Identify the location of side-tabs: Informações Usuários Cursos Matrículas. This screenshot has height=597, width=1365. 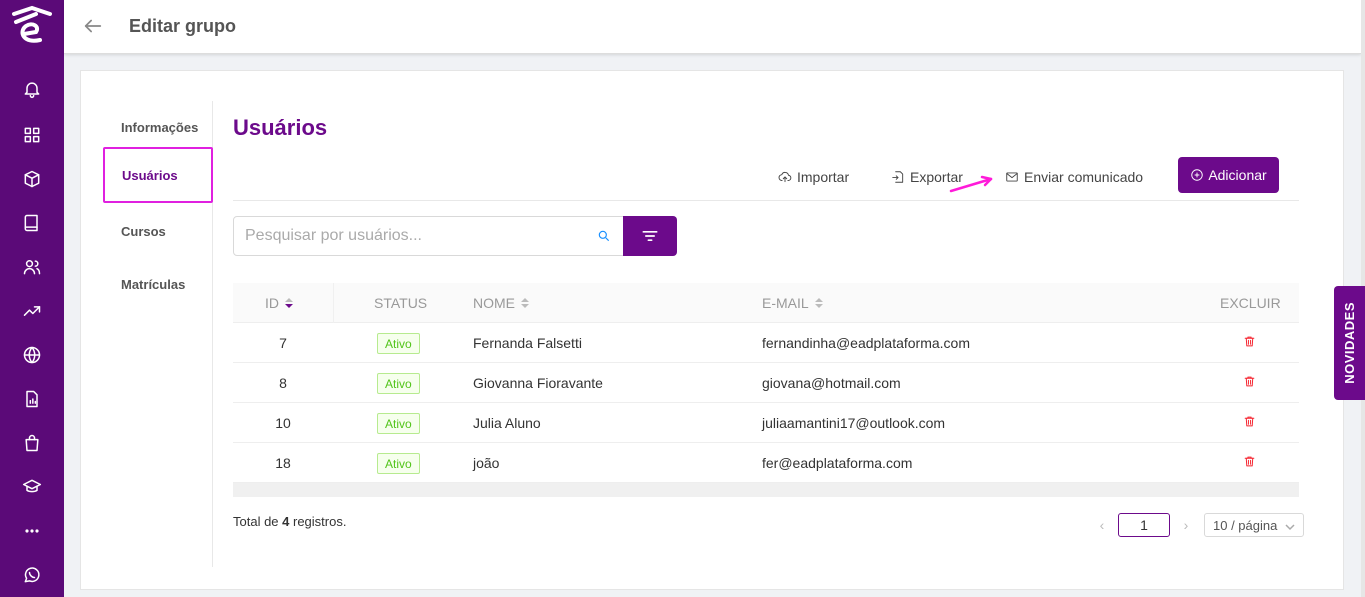
(158, 334).